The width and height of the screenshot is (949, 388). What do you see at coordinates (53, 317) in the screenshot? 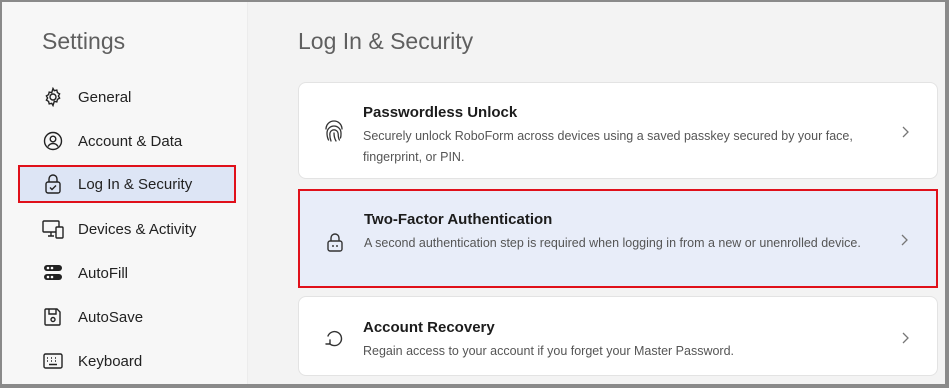
I see `save-icon` at bounding box center [53, 317].